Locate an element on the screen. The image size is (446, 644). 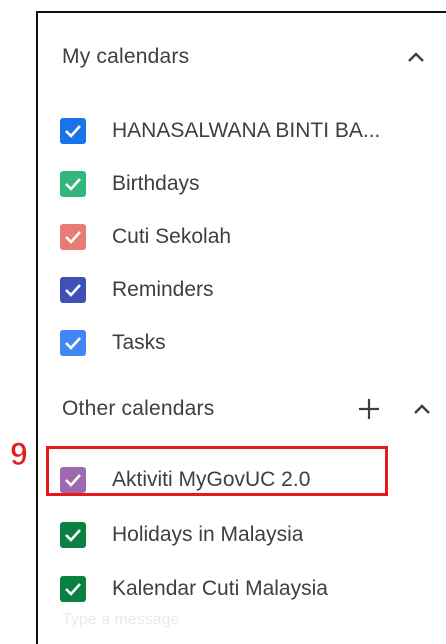
calendar-item-kalendar-cuti: Kalendar Cuti Malaysia is located at coordinates (253, 589).